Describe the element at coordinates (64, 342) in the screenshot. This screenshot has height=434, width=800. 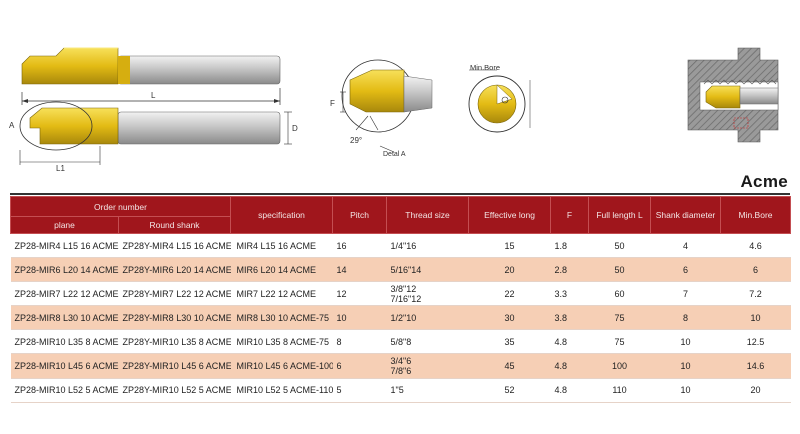
I see `plane-cell: ZP28-MIR10 L35 8 ACME` at that location.